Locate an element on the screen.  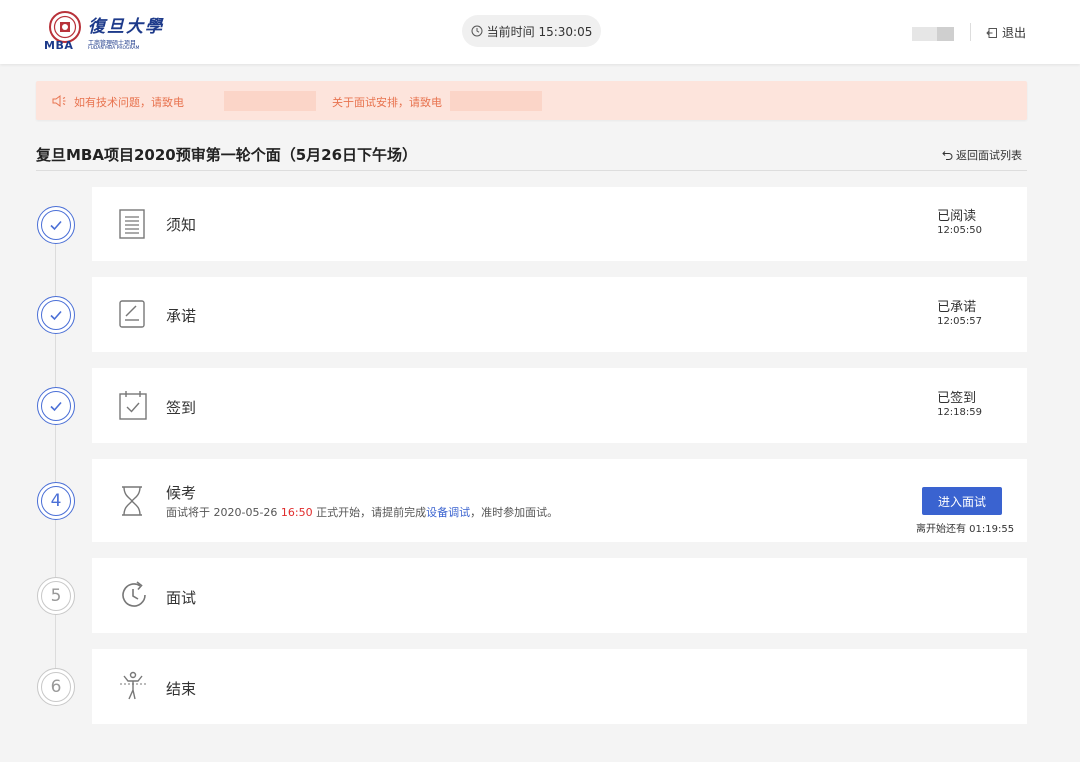
step-card-pledge: 承诺 已承诺 12:05:57 is located at coordinates (559, 314).